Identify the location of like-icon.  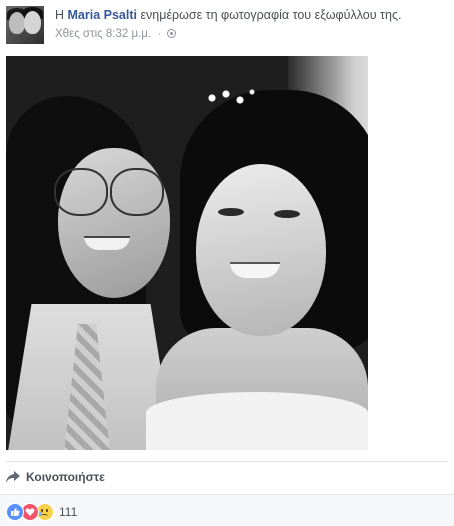
(15, 512).